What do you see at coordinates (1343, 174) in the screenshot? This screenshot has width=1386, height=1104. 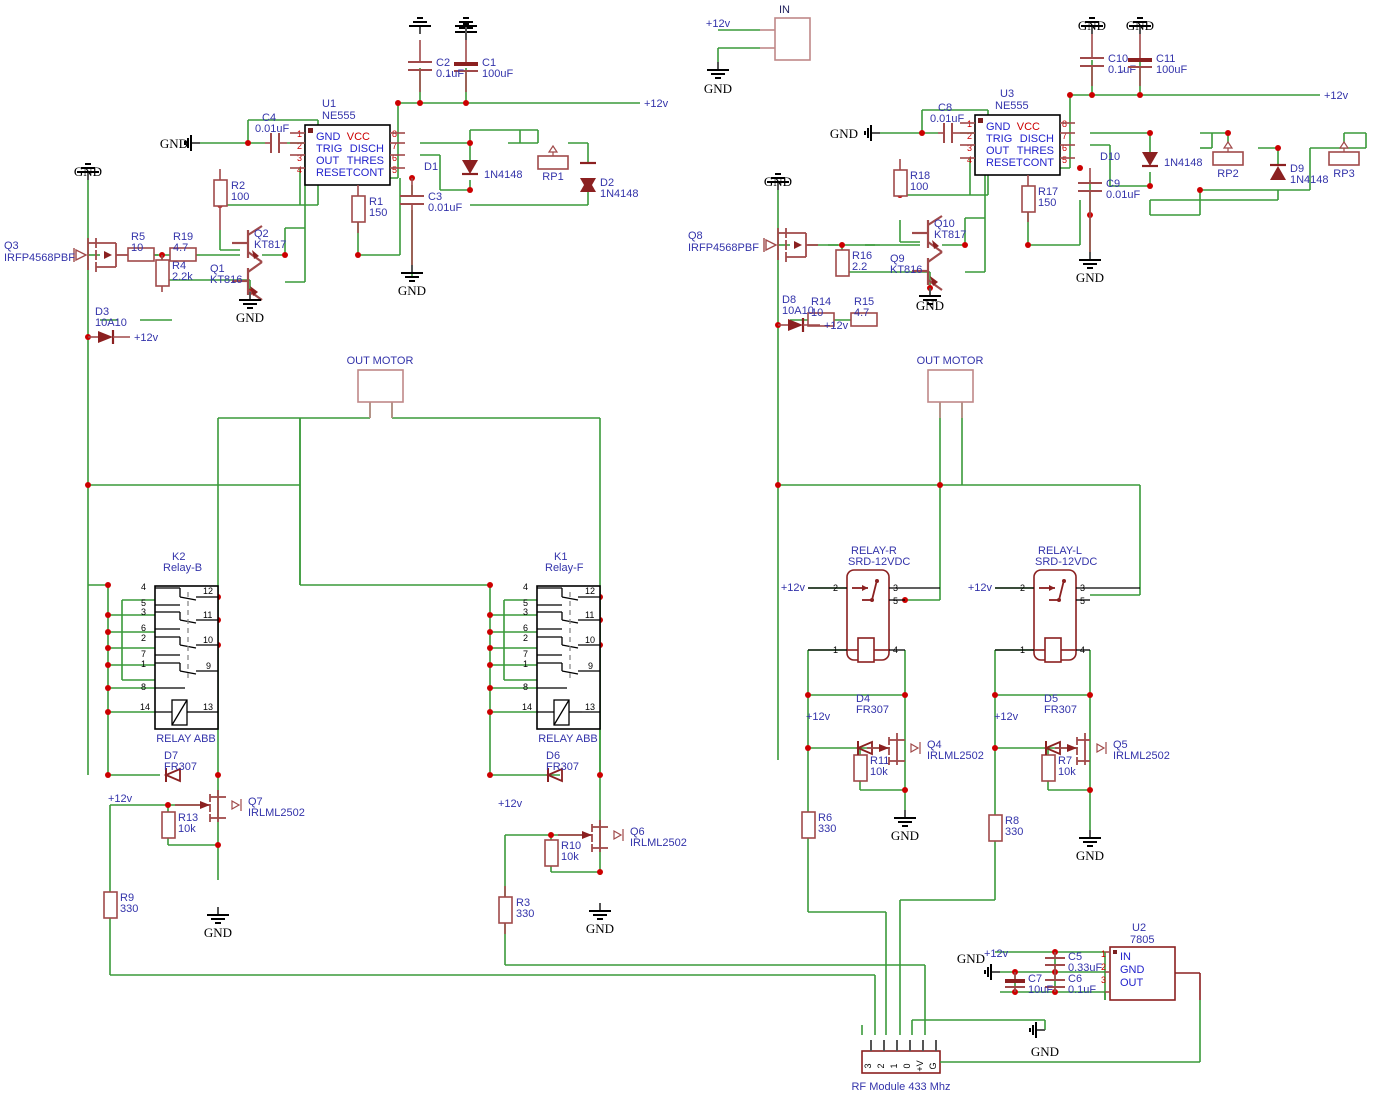 I see `rp3-ref: RP3` at bounding box center [1343, 174].